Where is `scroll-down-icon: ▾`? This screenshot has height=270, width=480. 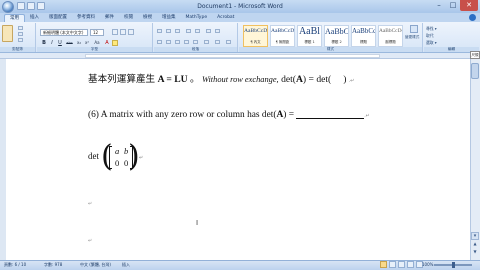
scroll-down-icon: ▾ is located at coordinates (475, 236).